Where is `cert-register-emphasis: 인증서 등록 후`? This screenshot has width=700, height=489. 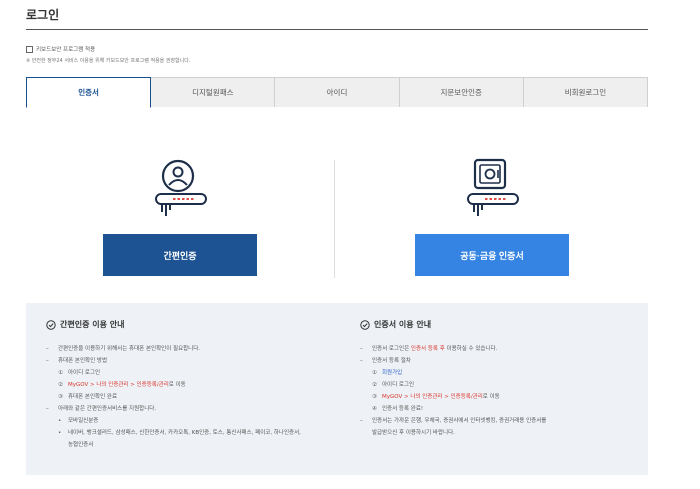
cert-register-emphasis: 인증서 등록 후 is located at coordinates (427, 349).